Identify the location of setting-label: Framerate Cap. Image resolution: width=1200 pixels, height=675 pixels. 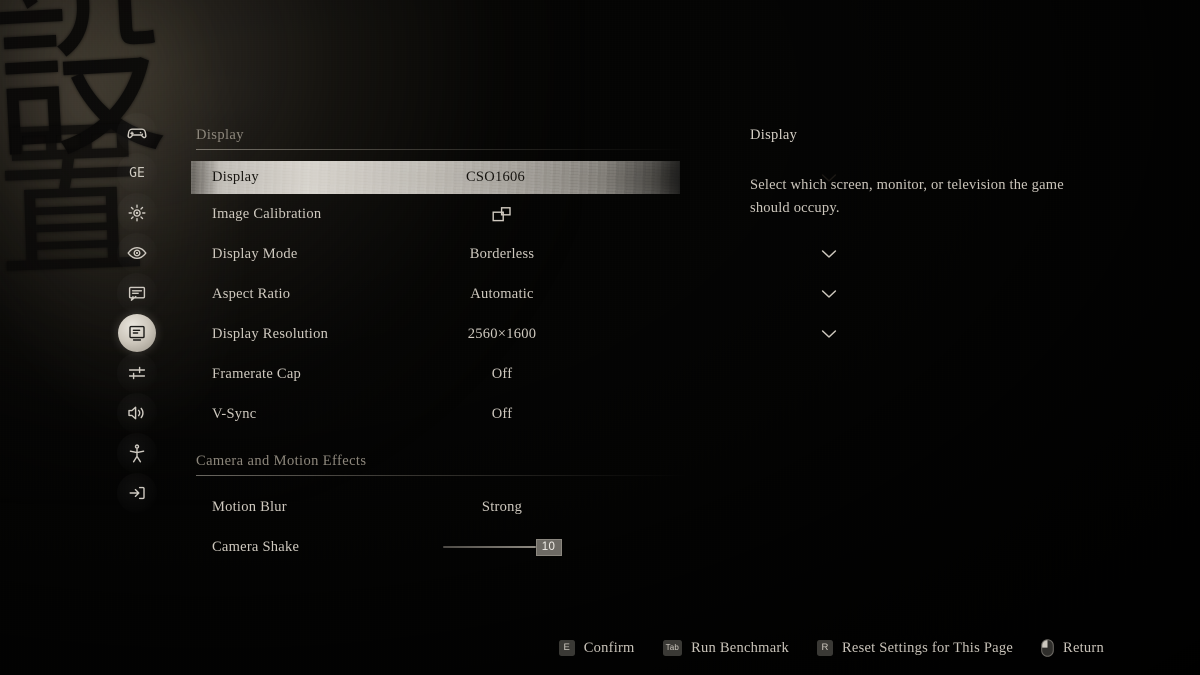
(257, 373).